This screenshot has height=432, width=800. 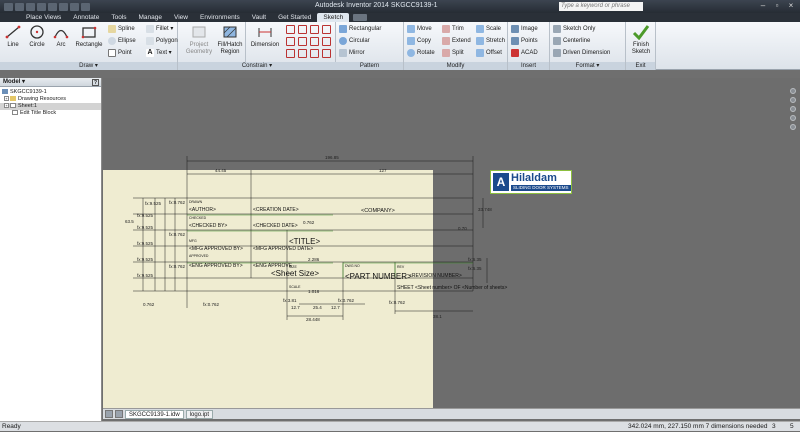 What do you see at coordinates (453, 29) in the screenshot?
I see `trim-button: Trim` at bounding box center [453, 29].